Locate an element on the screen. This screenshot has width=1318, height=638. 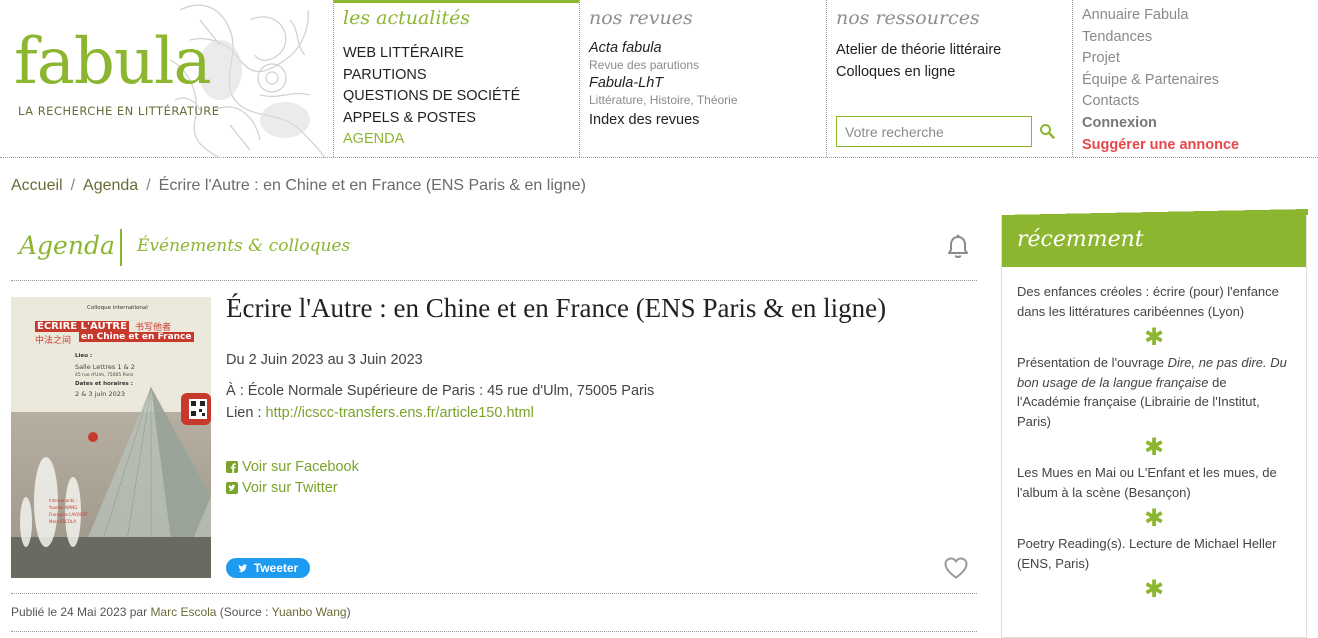
share-twitter-label: Voir sur Twitter is located at coordinates (290, 488).